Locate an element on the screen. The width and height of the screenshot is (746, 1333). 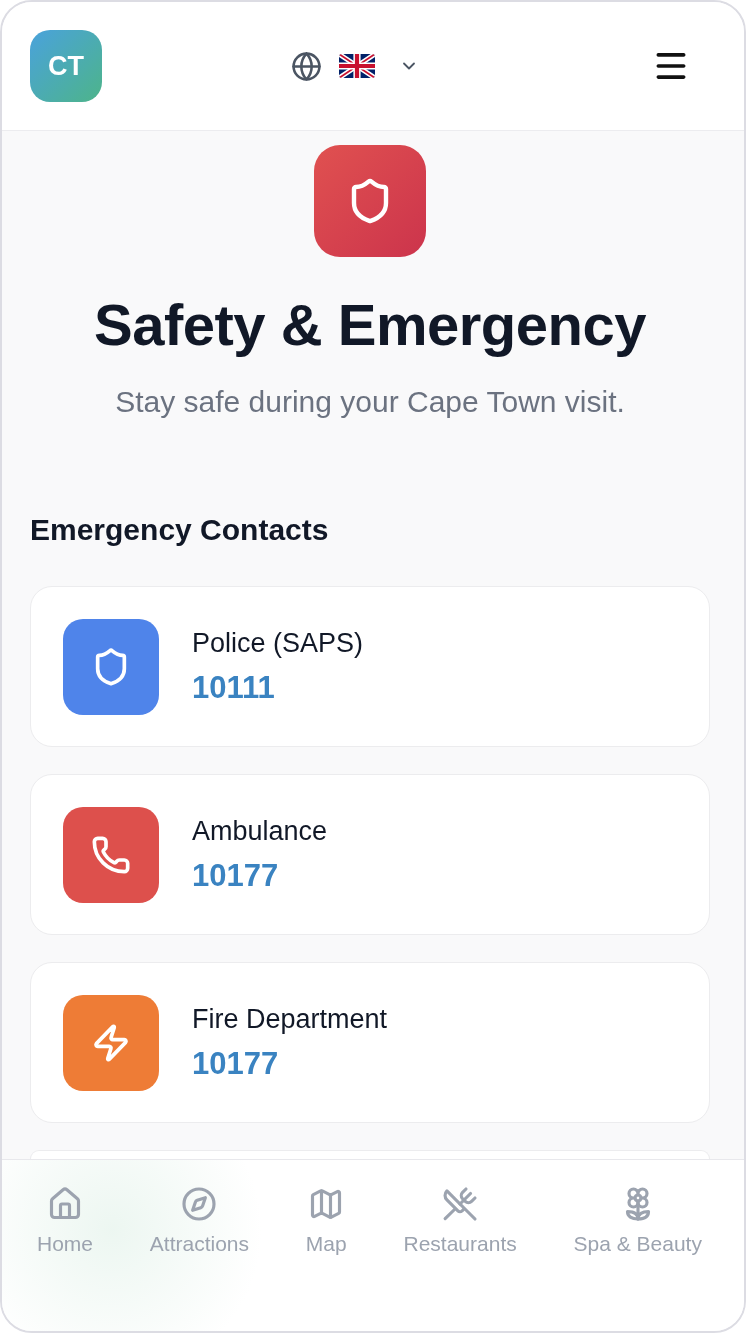
globe-icon is located at coordinates (306, 66).